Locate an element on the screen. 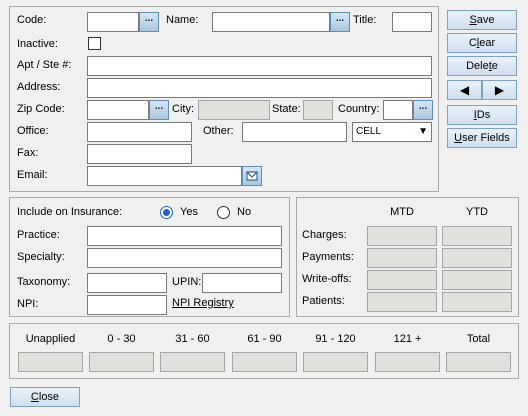  user-fields-button: User Fields is located at coordinates (482, 138).